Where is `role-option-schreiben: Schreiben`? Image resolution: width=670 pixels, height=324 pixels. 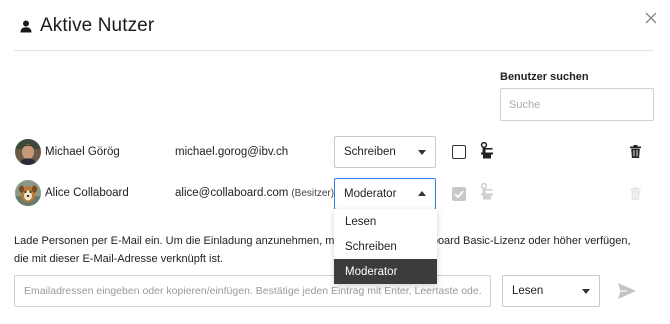
role-option-schreiben: Schreiben is located at coordinates (385, 246).